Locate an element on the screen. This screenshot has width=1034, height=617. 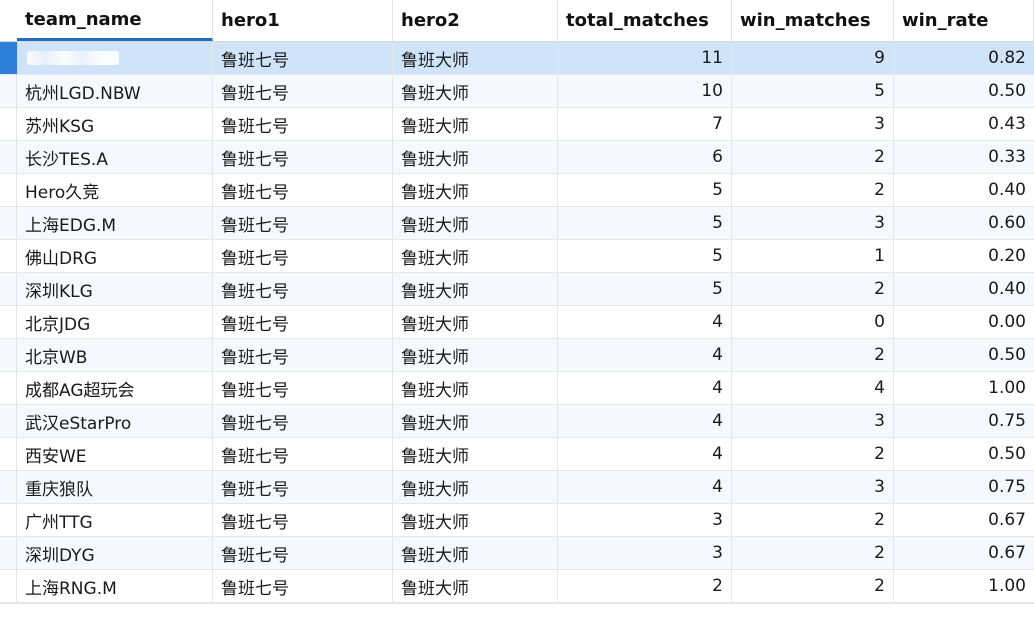
cell-total-matches: 7 is located at coordinates (645, 124).